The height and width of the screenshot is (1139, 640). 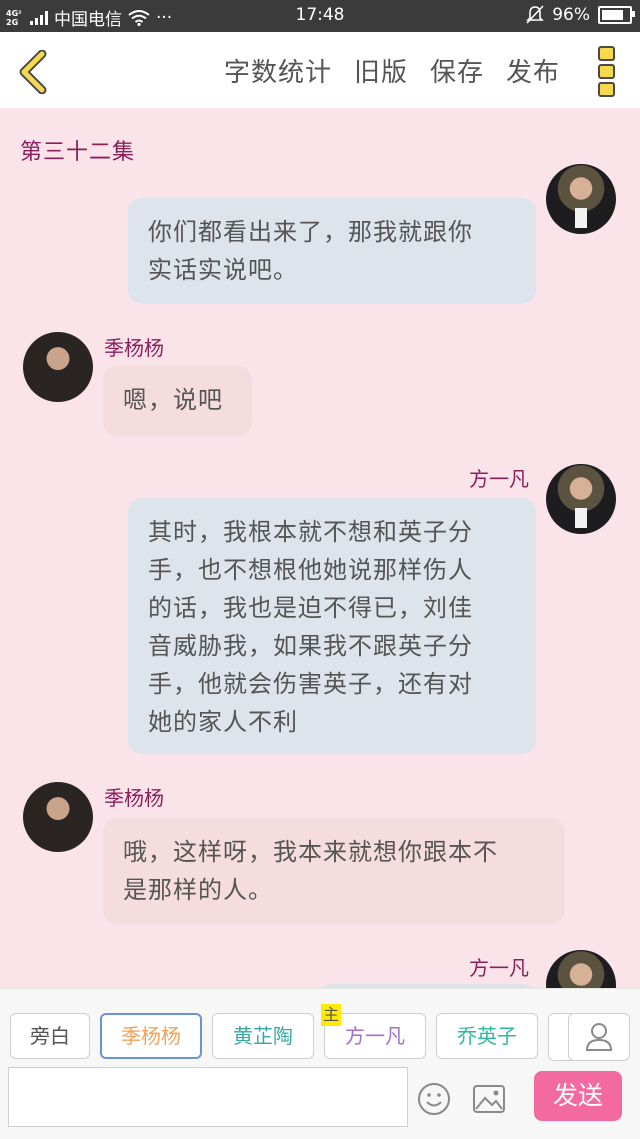 I want to click on battery-icon, so click(x=616, y=15).